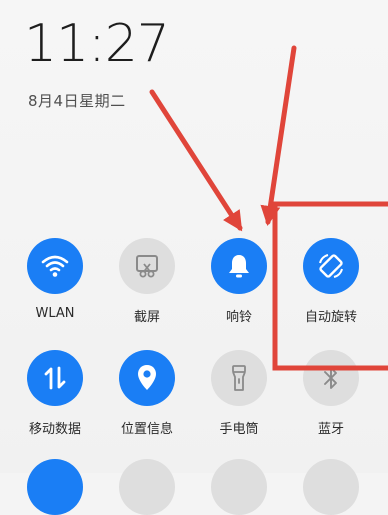  I want to click on flashlight-toggle, so click(239, 378).